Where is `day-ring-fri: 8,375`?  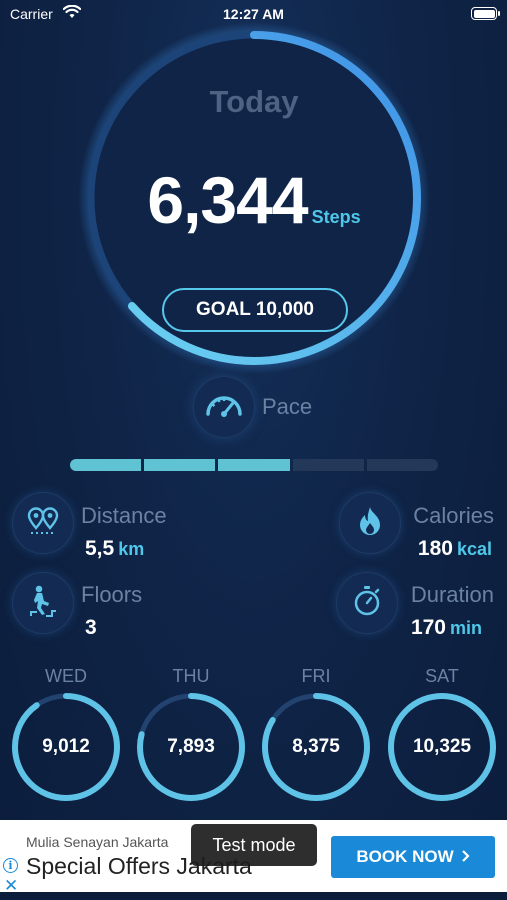
day-ring-fri: 8,375 is located at coordinates (316, 747).